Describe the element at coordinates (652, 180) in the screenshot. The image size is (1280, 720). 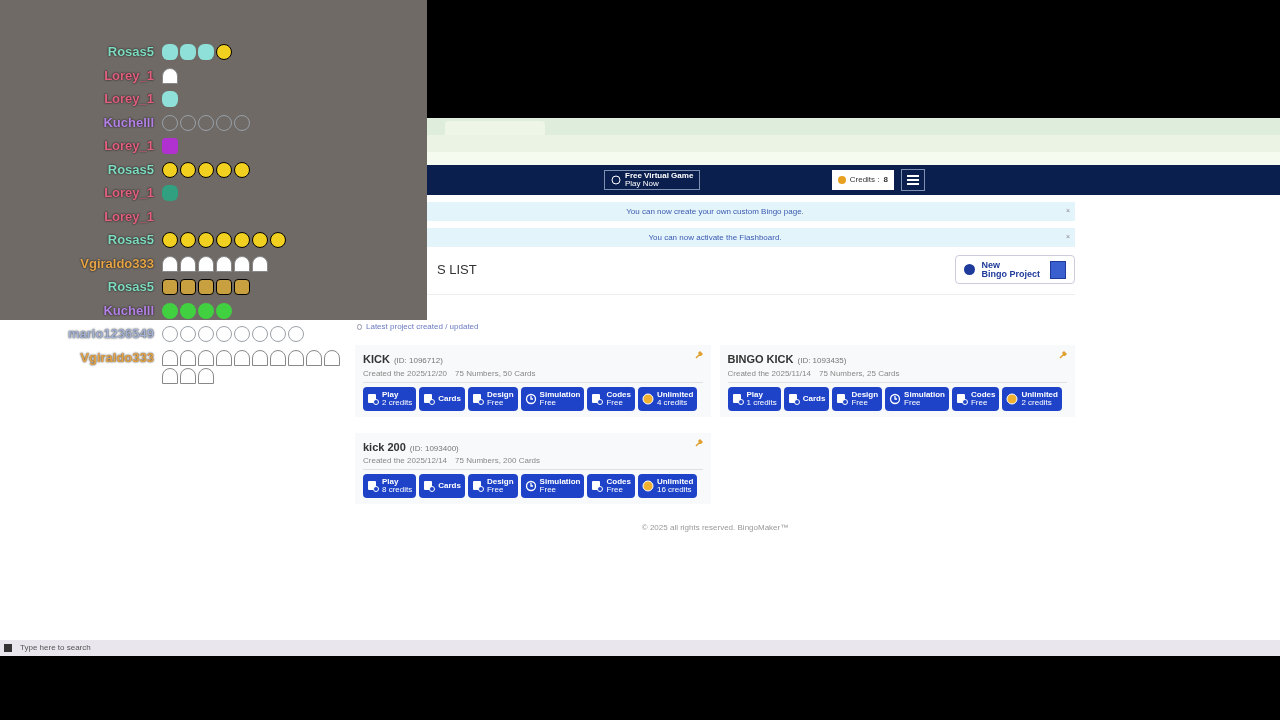
I see `free-game-button: Free Virtual Game Play Now` at that location.